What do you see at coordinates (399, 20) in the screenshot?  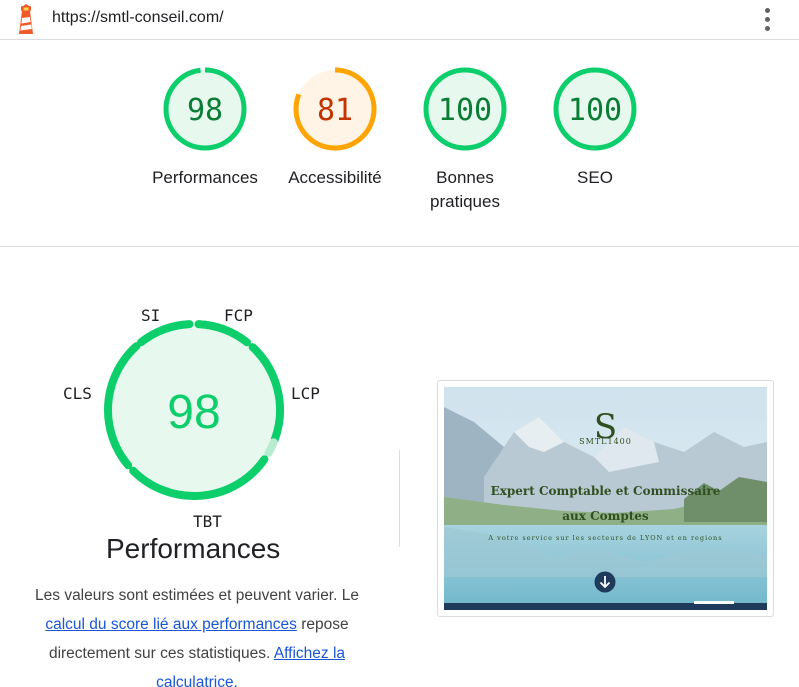 I see `url-bar: https://smtl-conseil.com/` at bounding box center [399, 20].